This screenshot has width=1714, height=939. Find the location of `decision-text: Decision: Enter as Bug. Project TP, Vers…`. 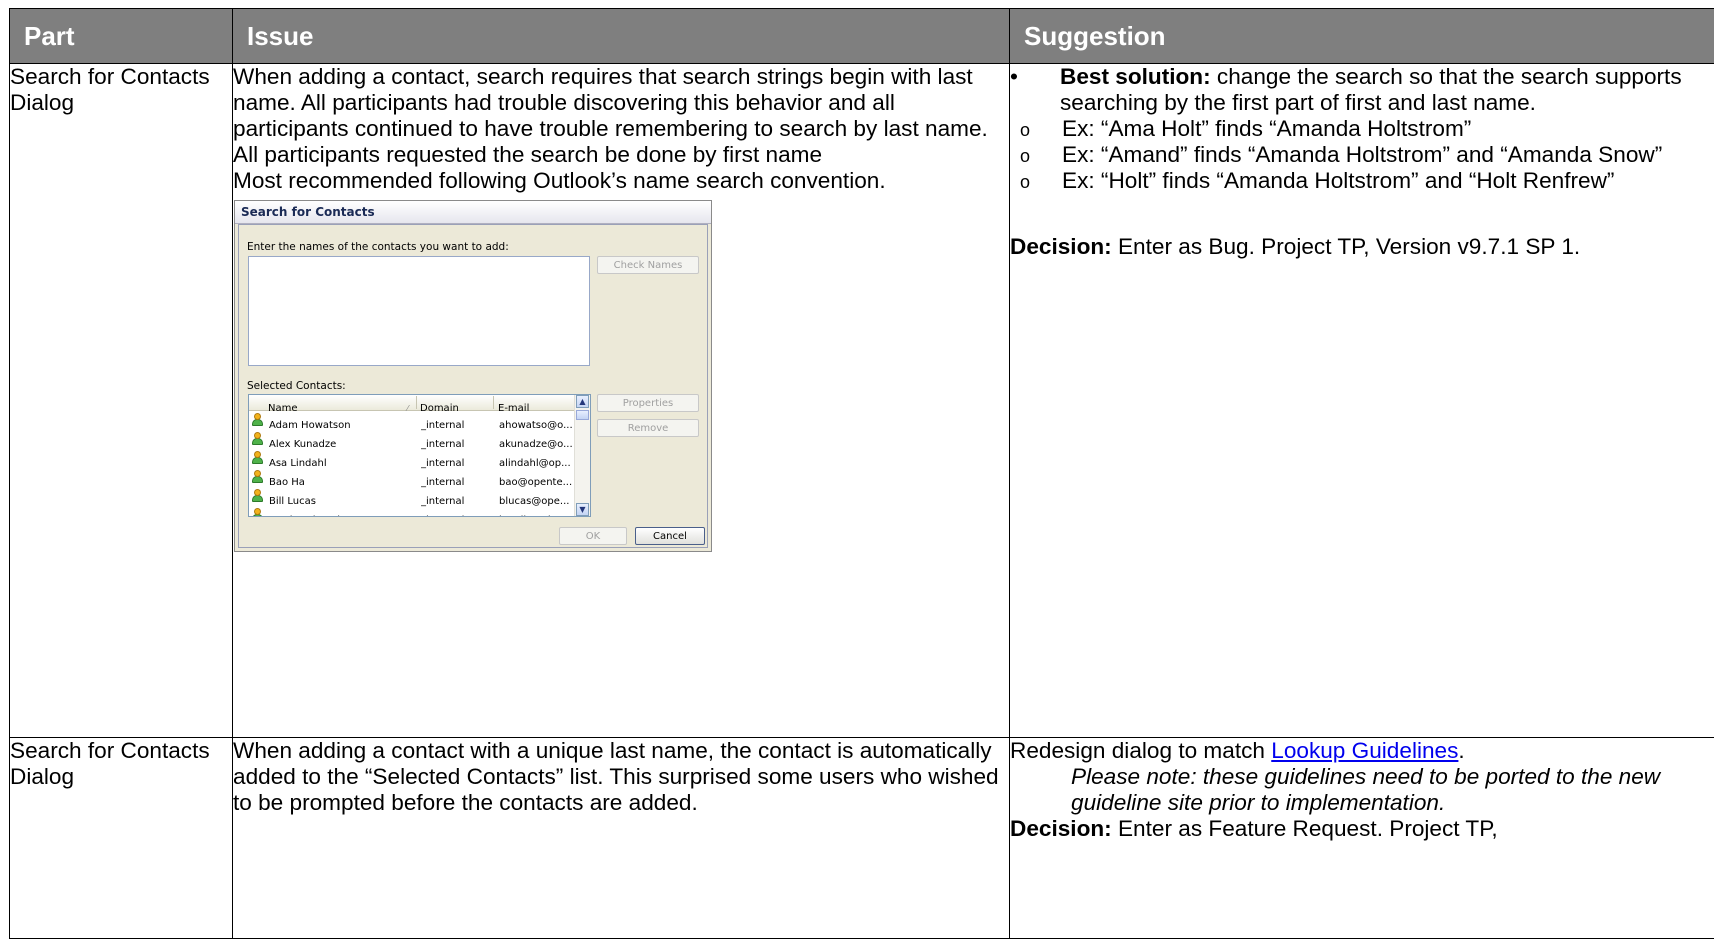

decision-text: Decision: Enter as Bug. Project TP, Vers… is located at coordinates (1362, 247).